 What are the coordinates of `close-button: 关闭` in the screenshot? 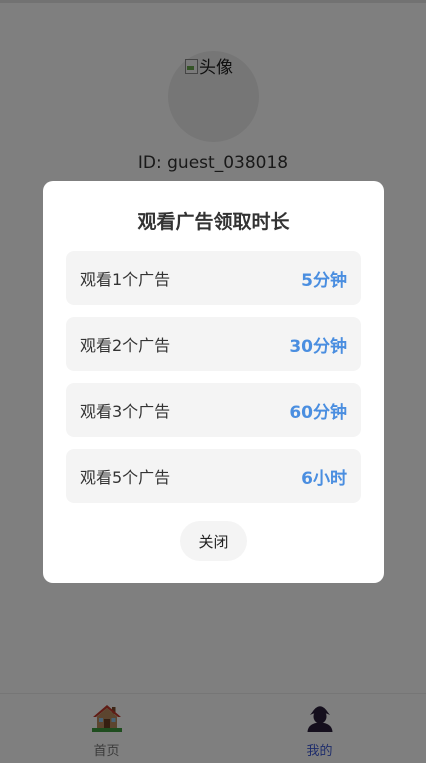 It's located at (213, 541).